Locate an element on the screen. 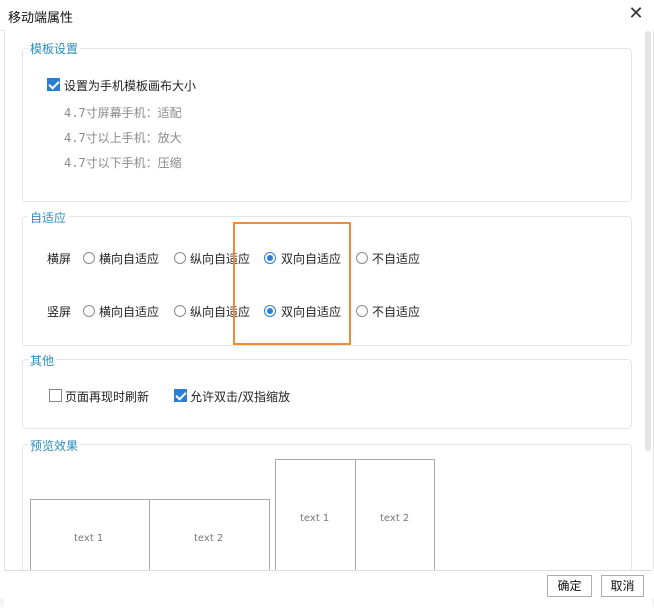  portrait-horizontal-radio is located at coordinates (89, 311).